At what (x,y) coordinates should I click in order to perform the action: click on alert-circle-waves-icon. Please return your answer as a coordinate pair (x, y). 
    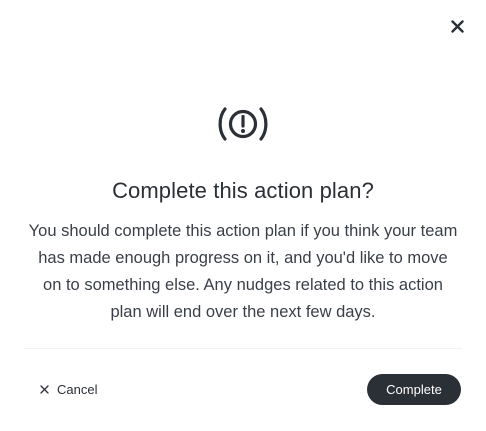
    Looking at the image, I should click on (243, 124).